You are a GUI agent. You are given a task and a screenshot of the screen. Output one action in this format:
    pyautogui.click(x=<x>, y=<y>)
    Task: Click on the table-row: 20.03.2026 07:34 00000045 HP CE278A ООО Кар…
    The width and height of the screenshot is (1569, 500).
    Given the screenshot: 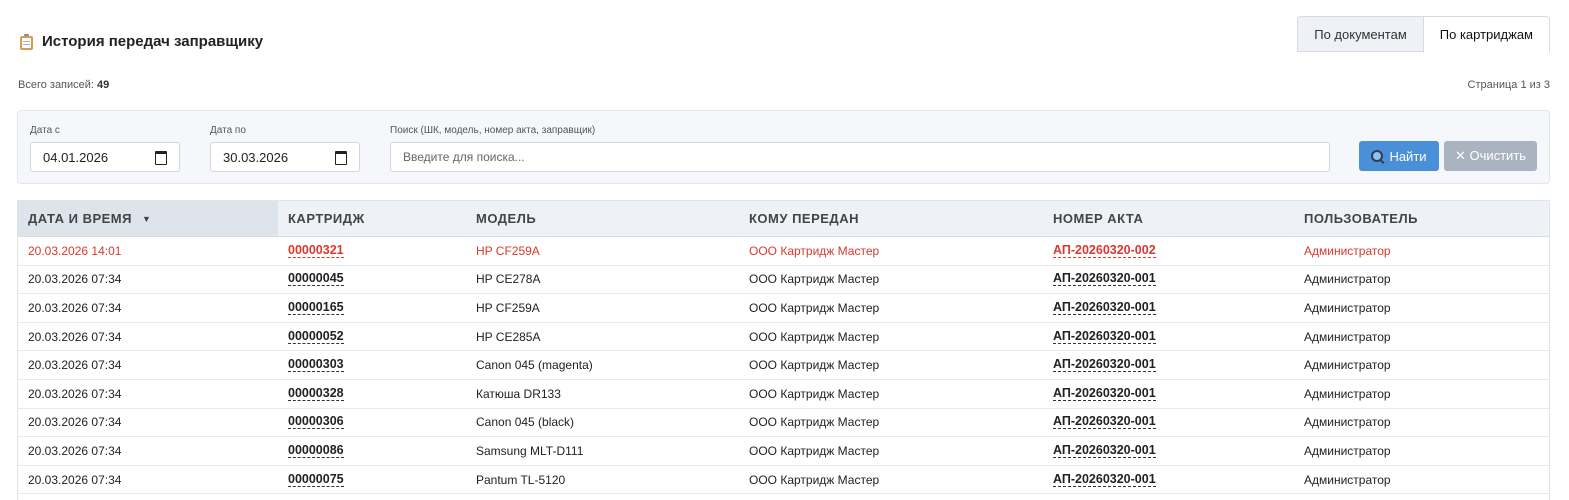 What is the action you would take?
    pyautogui.click(x=783, y=280)
    